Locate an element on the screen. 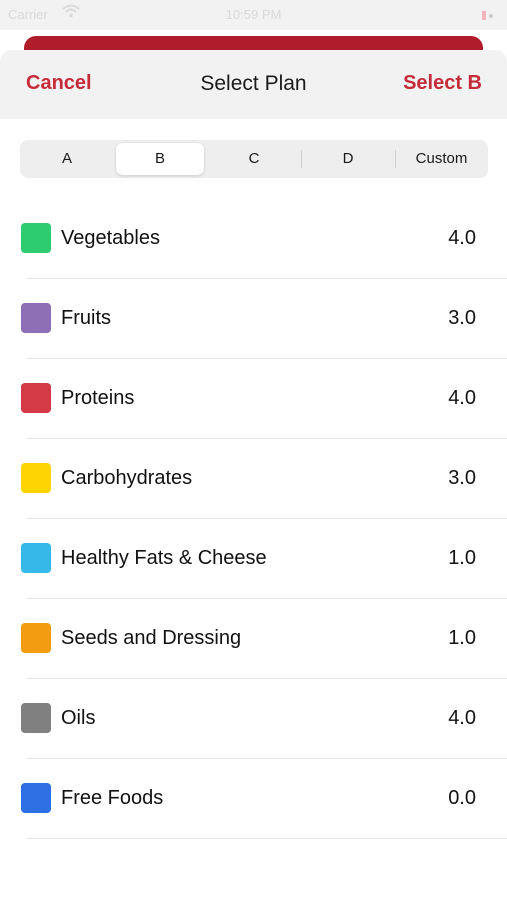 This screenshot has height=900, width=507. battery-icon is located at coordinates (487, 14).